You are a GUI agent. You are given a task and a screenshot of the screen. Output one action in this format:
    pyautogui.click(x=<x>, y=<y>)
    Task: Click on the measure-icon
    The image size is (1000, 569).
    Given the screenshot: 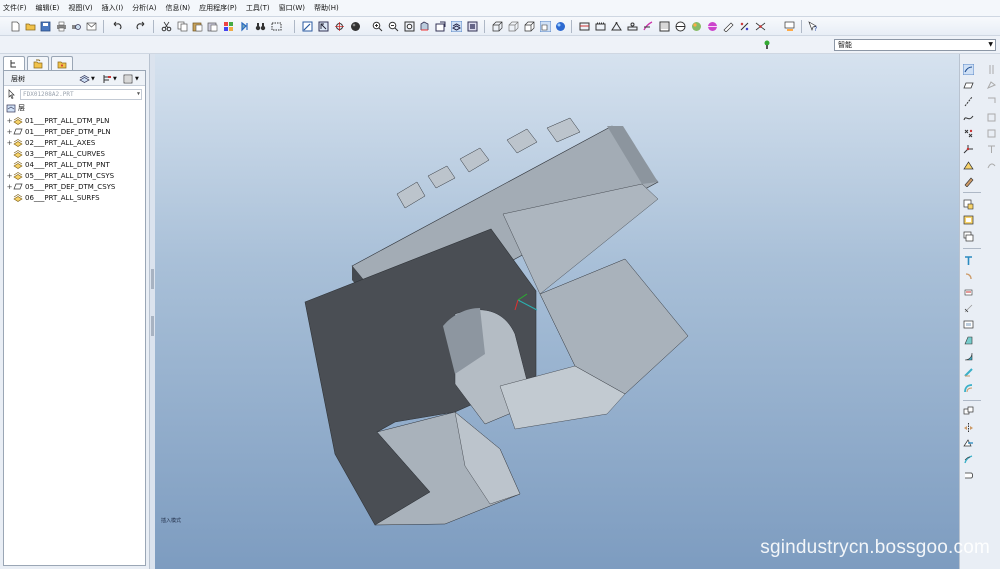 What is the action you would take?
    pyautogui.click(x=728, y=26)
    